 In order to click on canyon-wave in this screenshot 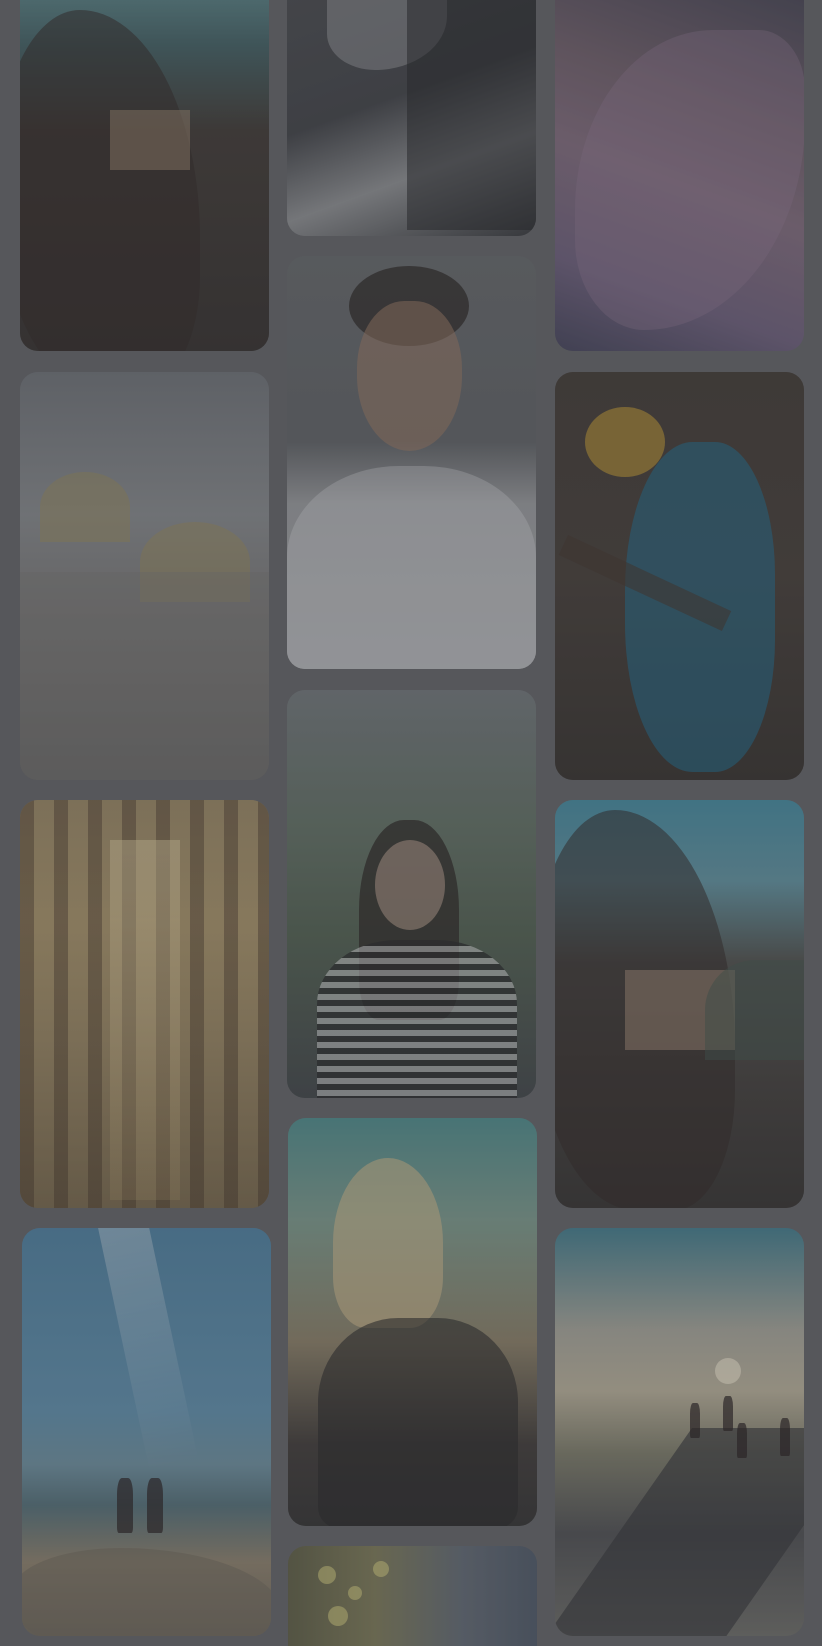, I will do `click(689, 180)`.